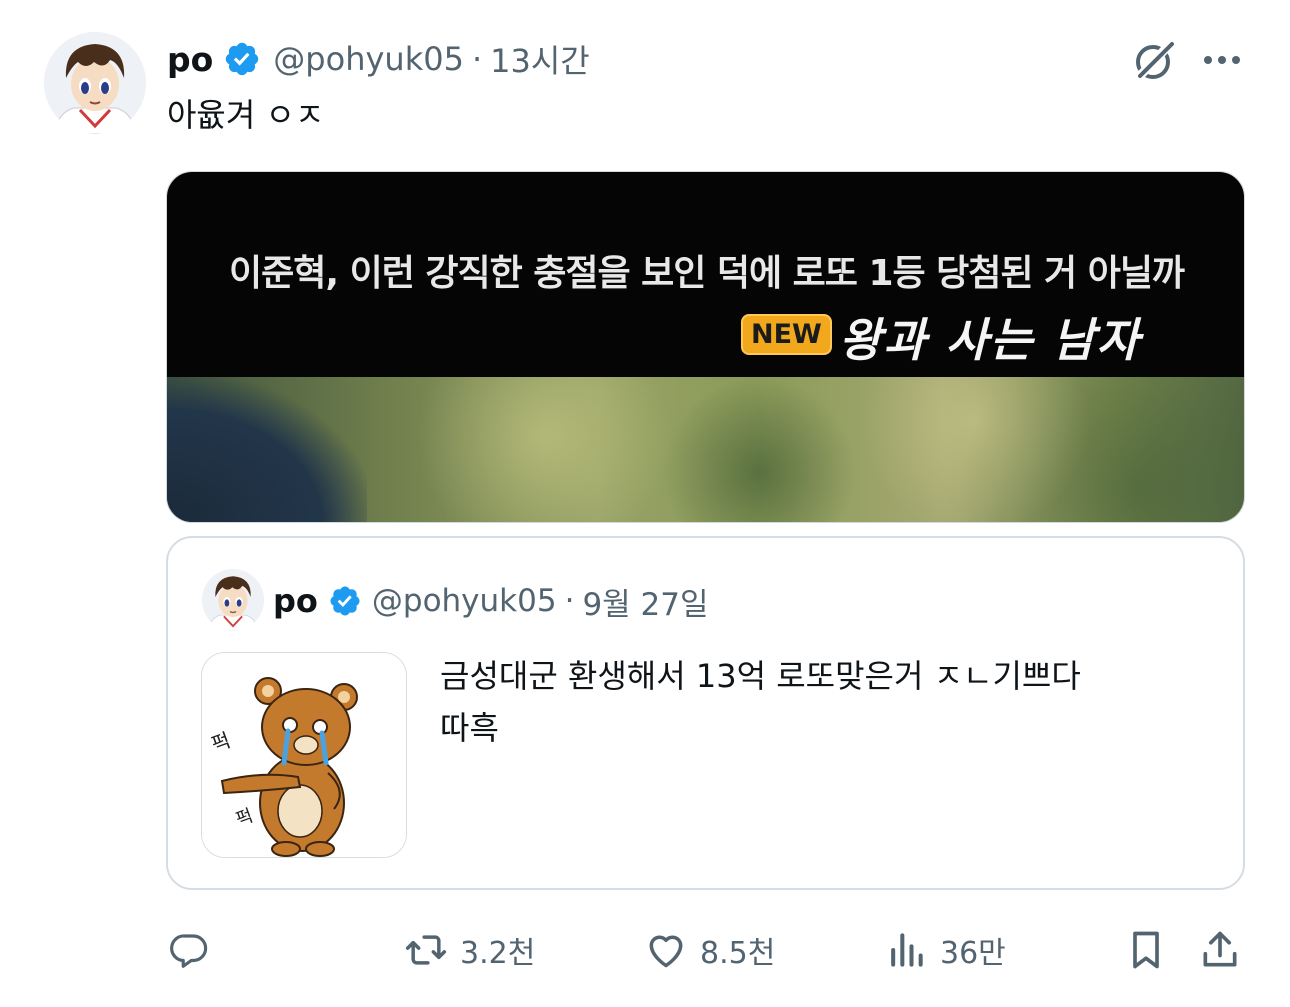  What do you see at coordinates (426, 950) in the screenshot?
I see `retweet-icon` at bounding box center [426, 950].